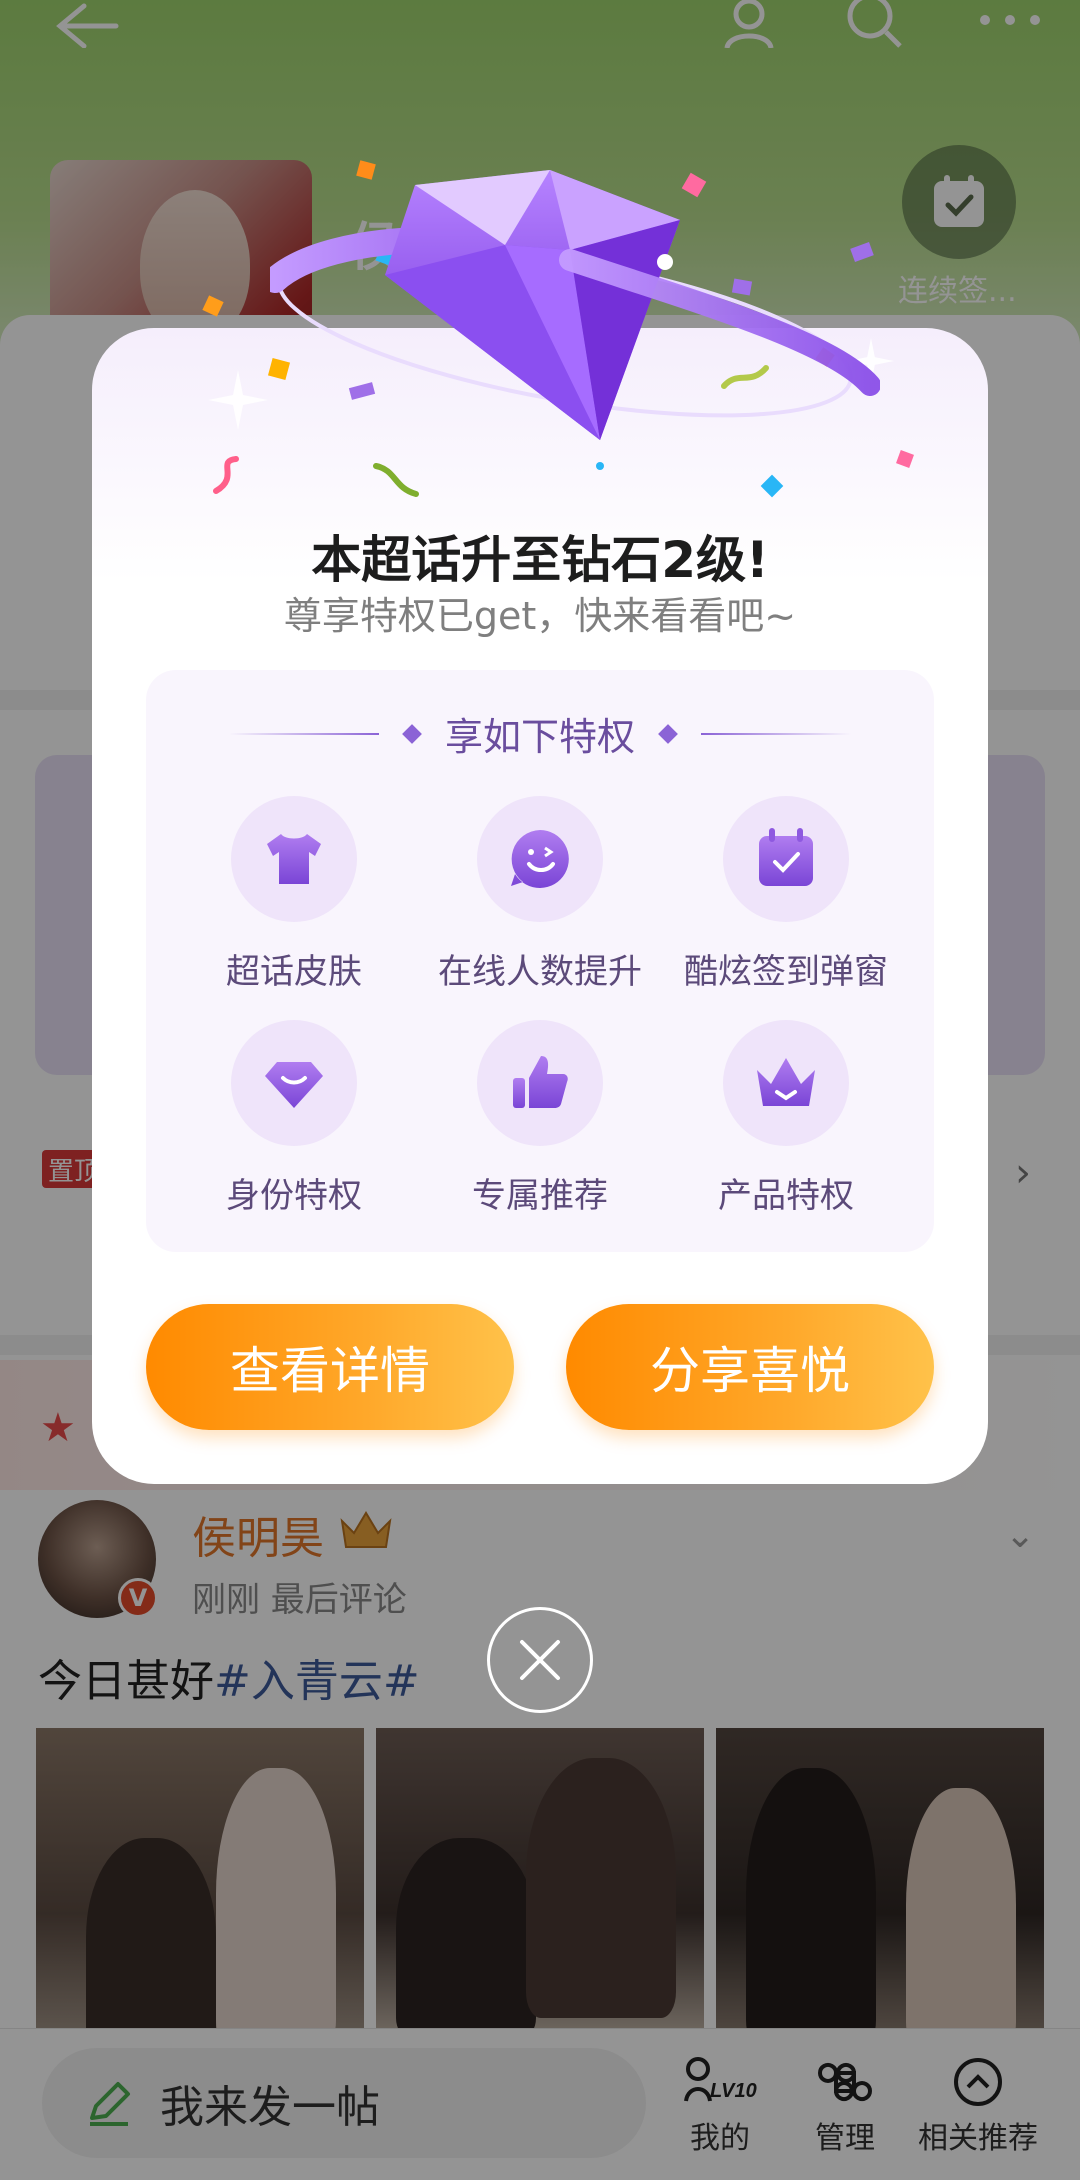 The width and height of the screenshot is (1080, 2180). I want to click on diamond-gem-icon, so click(575, 305).